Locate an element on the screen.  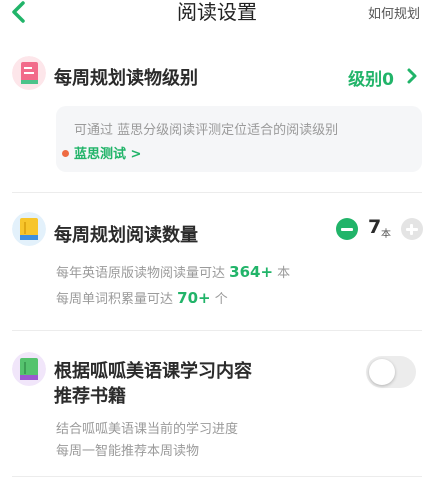
green-book-icon is located at coordinates (29, 369).